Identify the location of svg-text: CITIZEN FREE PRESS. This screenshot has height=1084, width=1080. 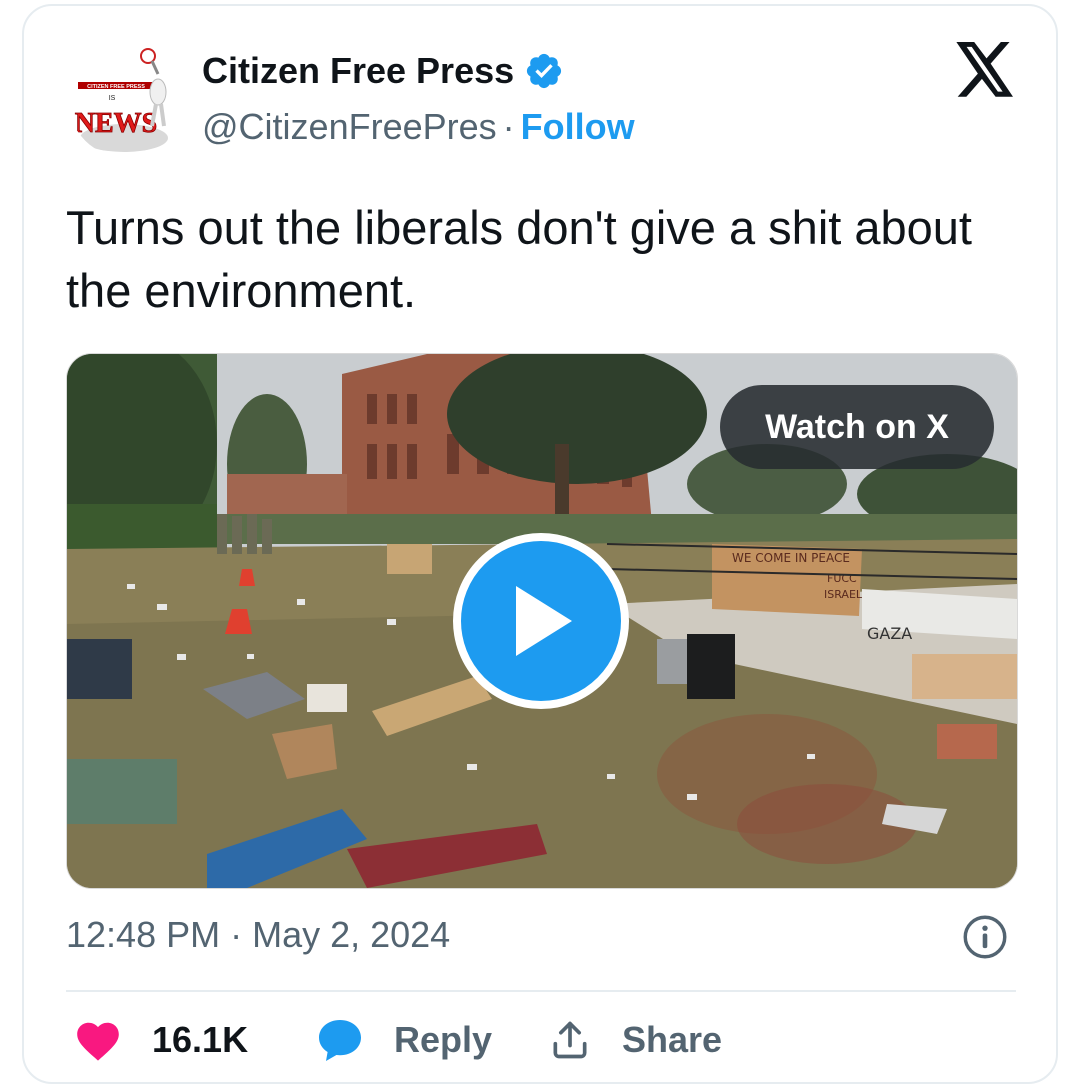
(116, 87).